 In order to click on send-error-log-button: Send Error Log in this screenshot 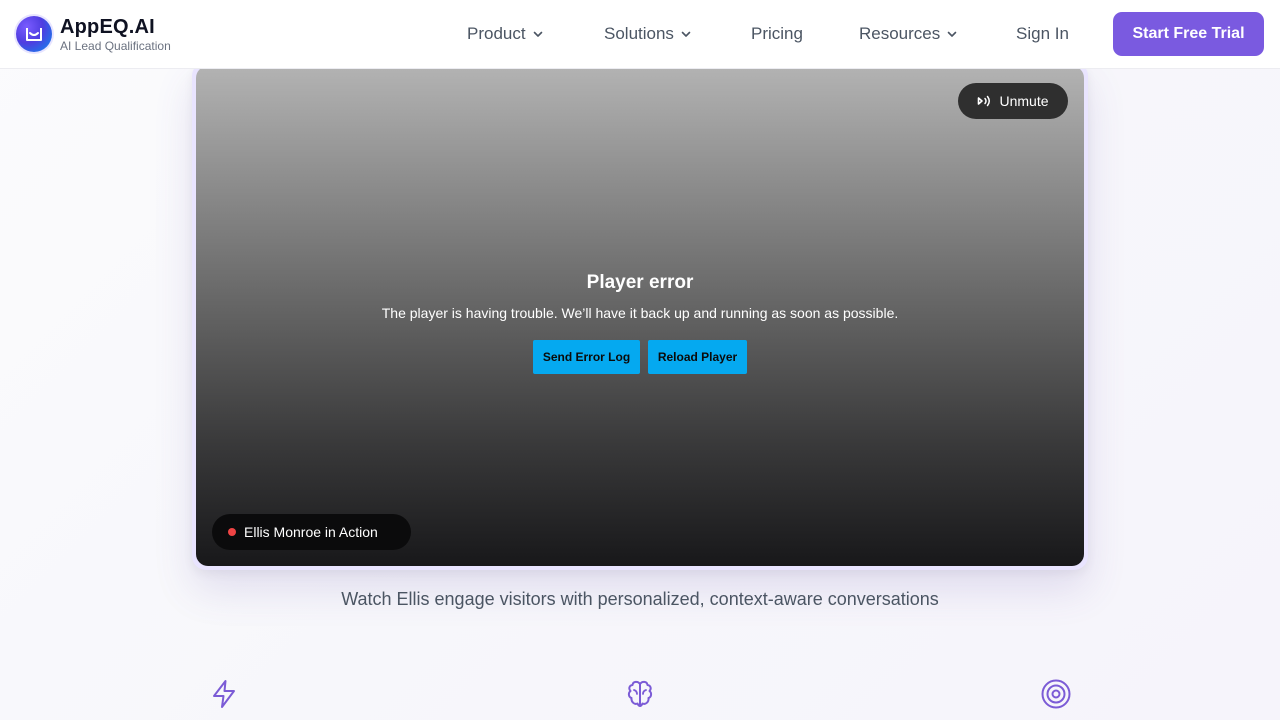, I will do `click(586, 357)`.